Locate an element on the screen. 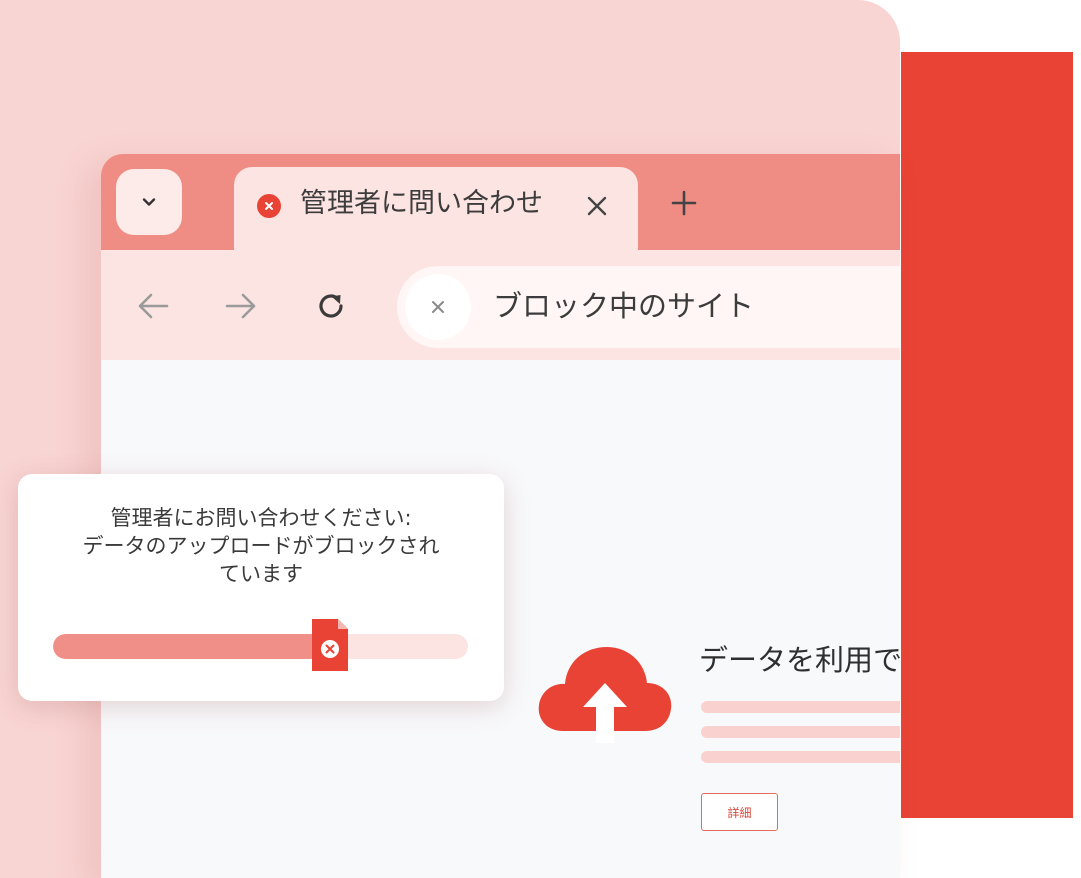 The width and height of the screenshot is (1081, 878). arrow-right-icon is located at coordinates (240, 306).